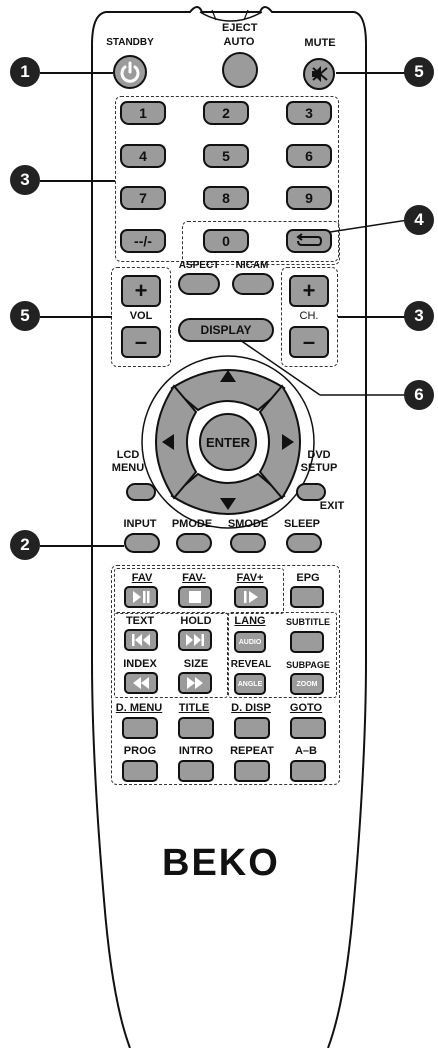 This screenshot has height=1048, width=438. I want to click on callout-6: 6, so click(419, 395).